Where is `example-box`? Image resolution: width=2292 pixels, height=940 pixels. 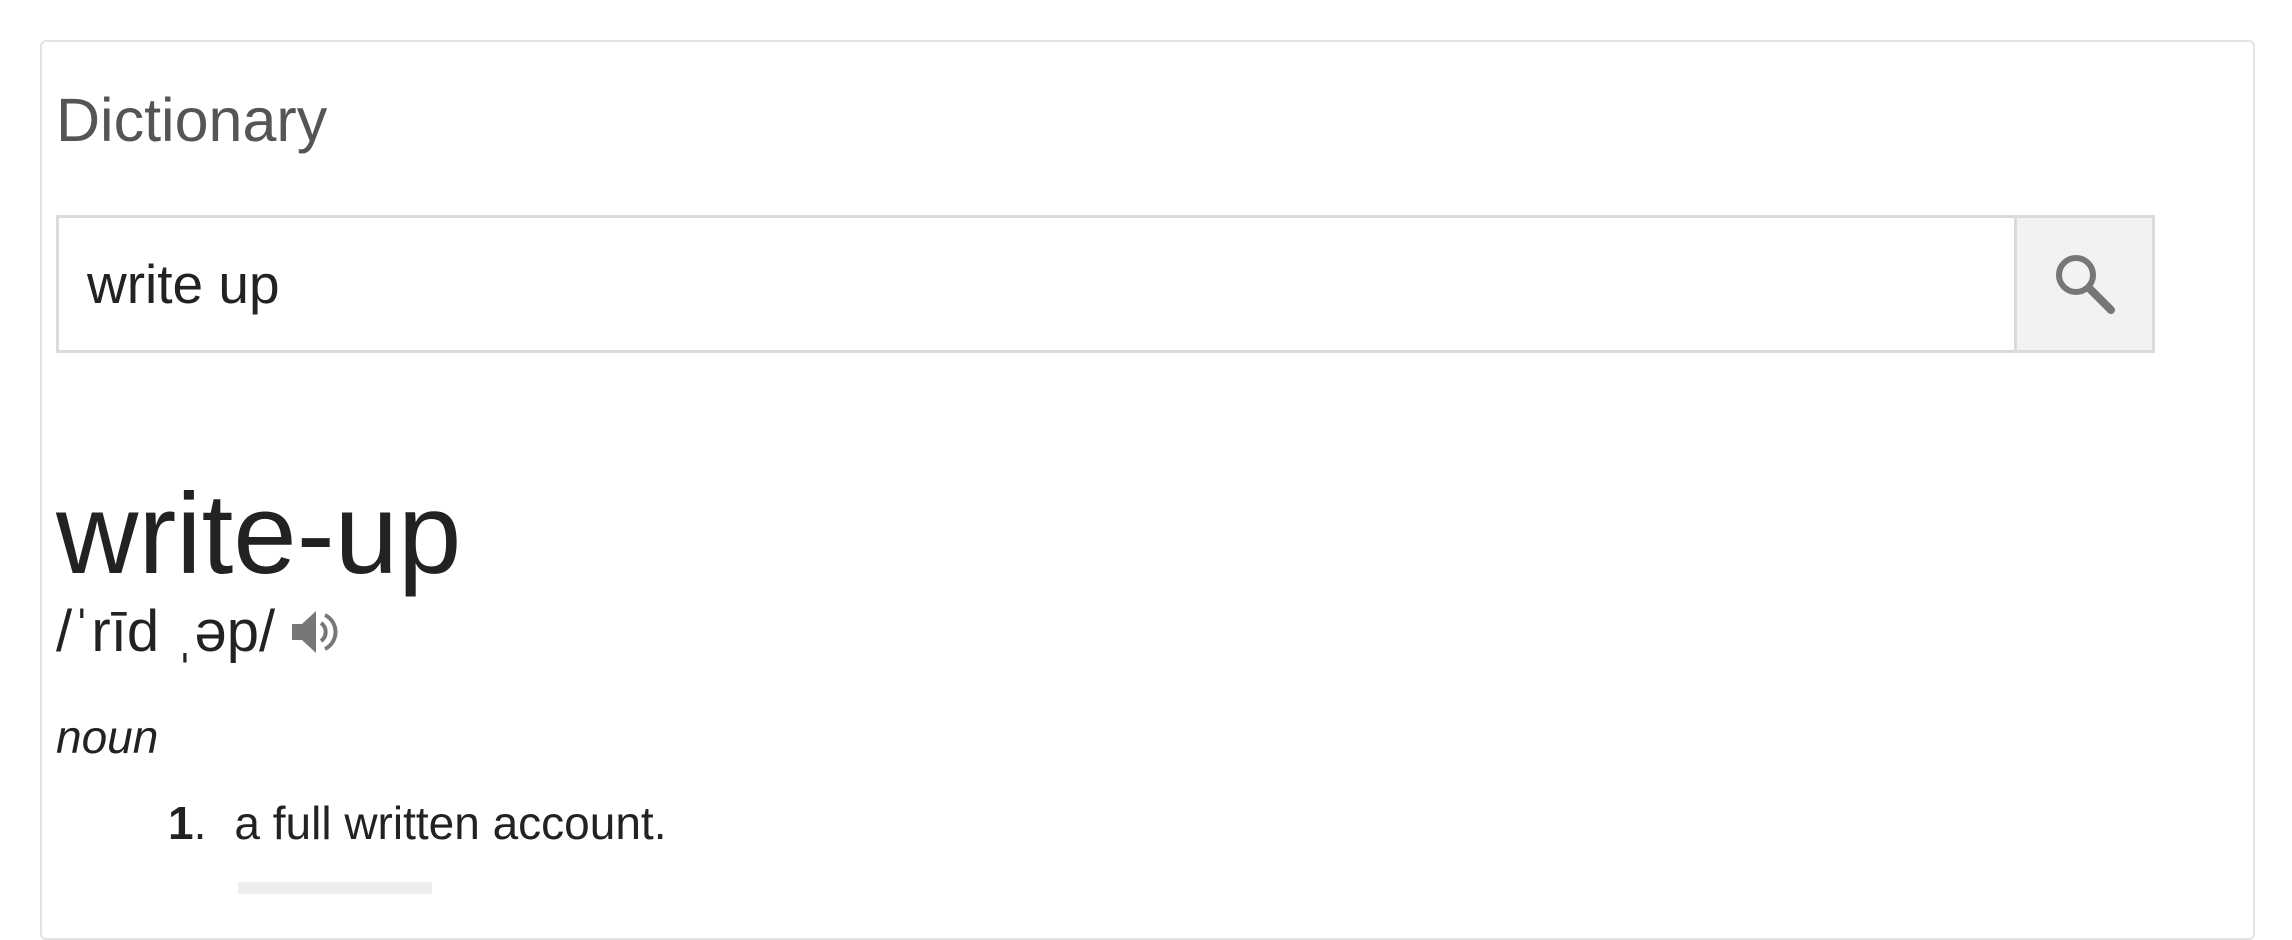
example-box is located at coordinates (335, 888).